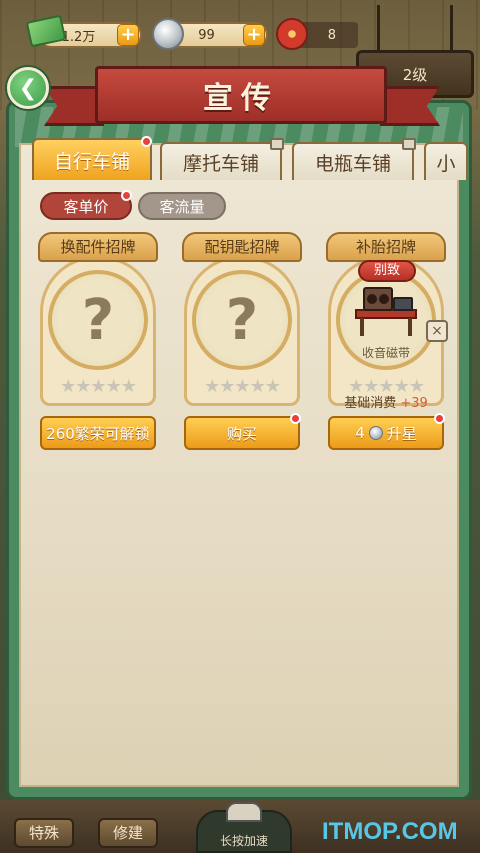  I want to click on back-button: ❮, so click(28, 88).